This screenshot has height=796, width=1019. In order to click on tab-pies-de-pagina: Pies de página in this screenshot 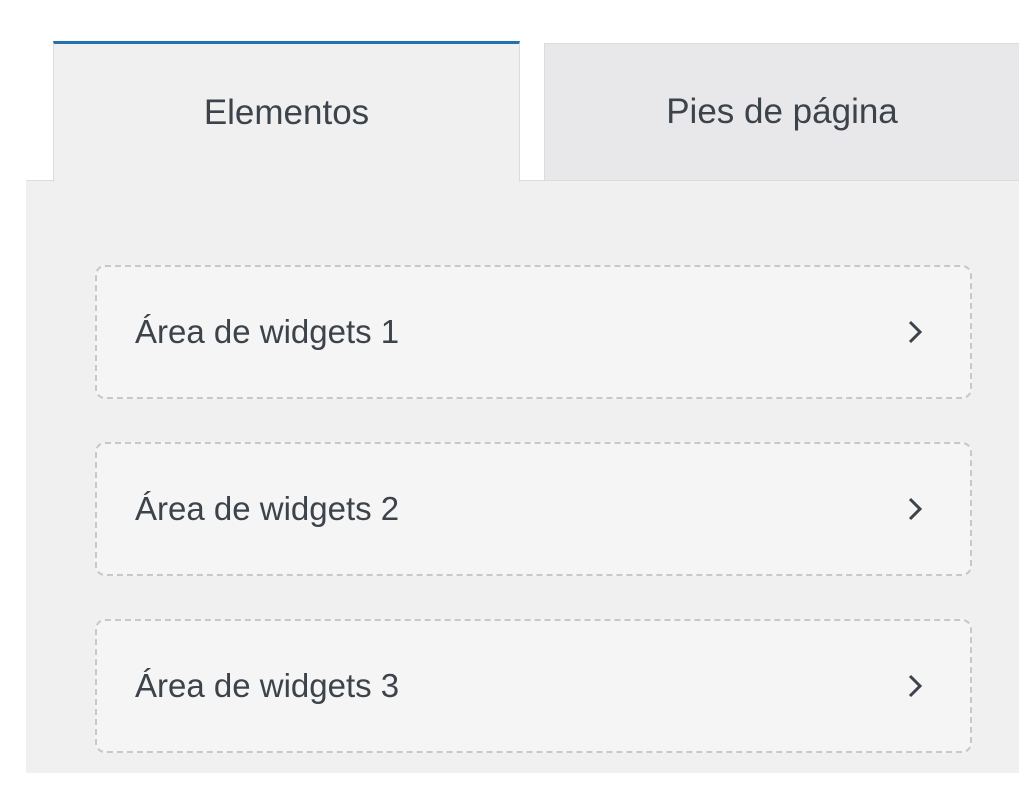, I will do `click(781, 112)`.